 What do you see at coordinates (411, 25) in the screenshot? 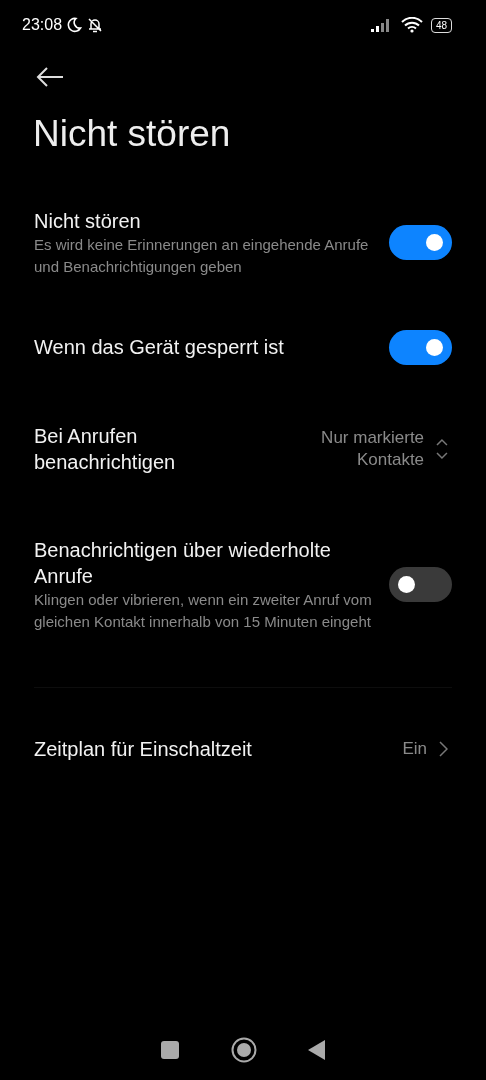
I see `wifi-icon` at bounding box center [411, 25].